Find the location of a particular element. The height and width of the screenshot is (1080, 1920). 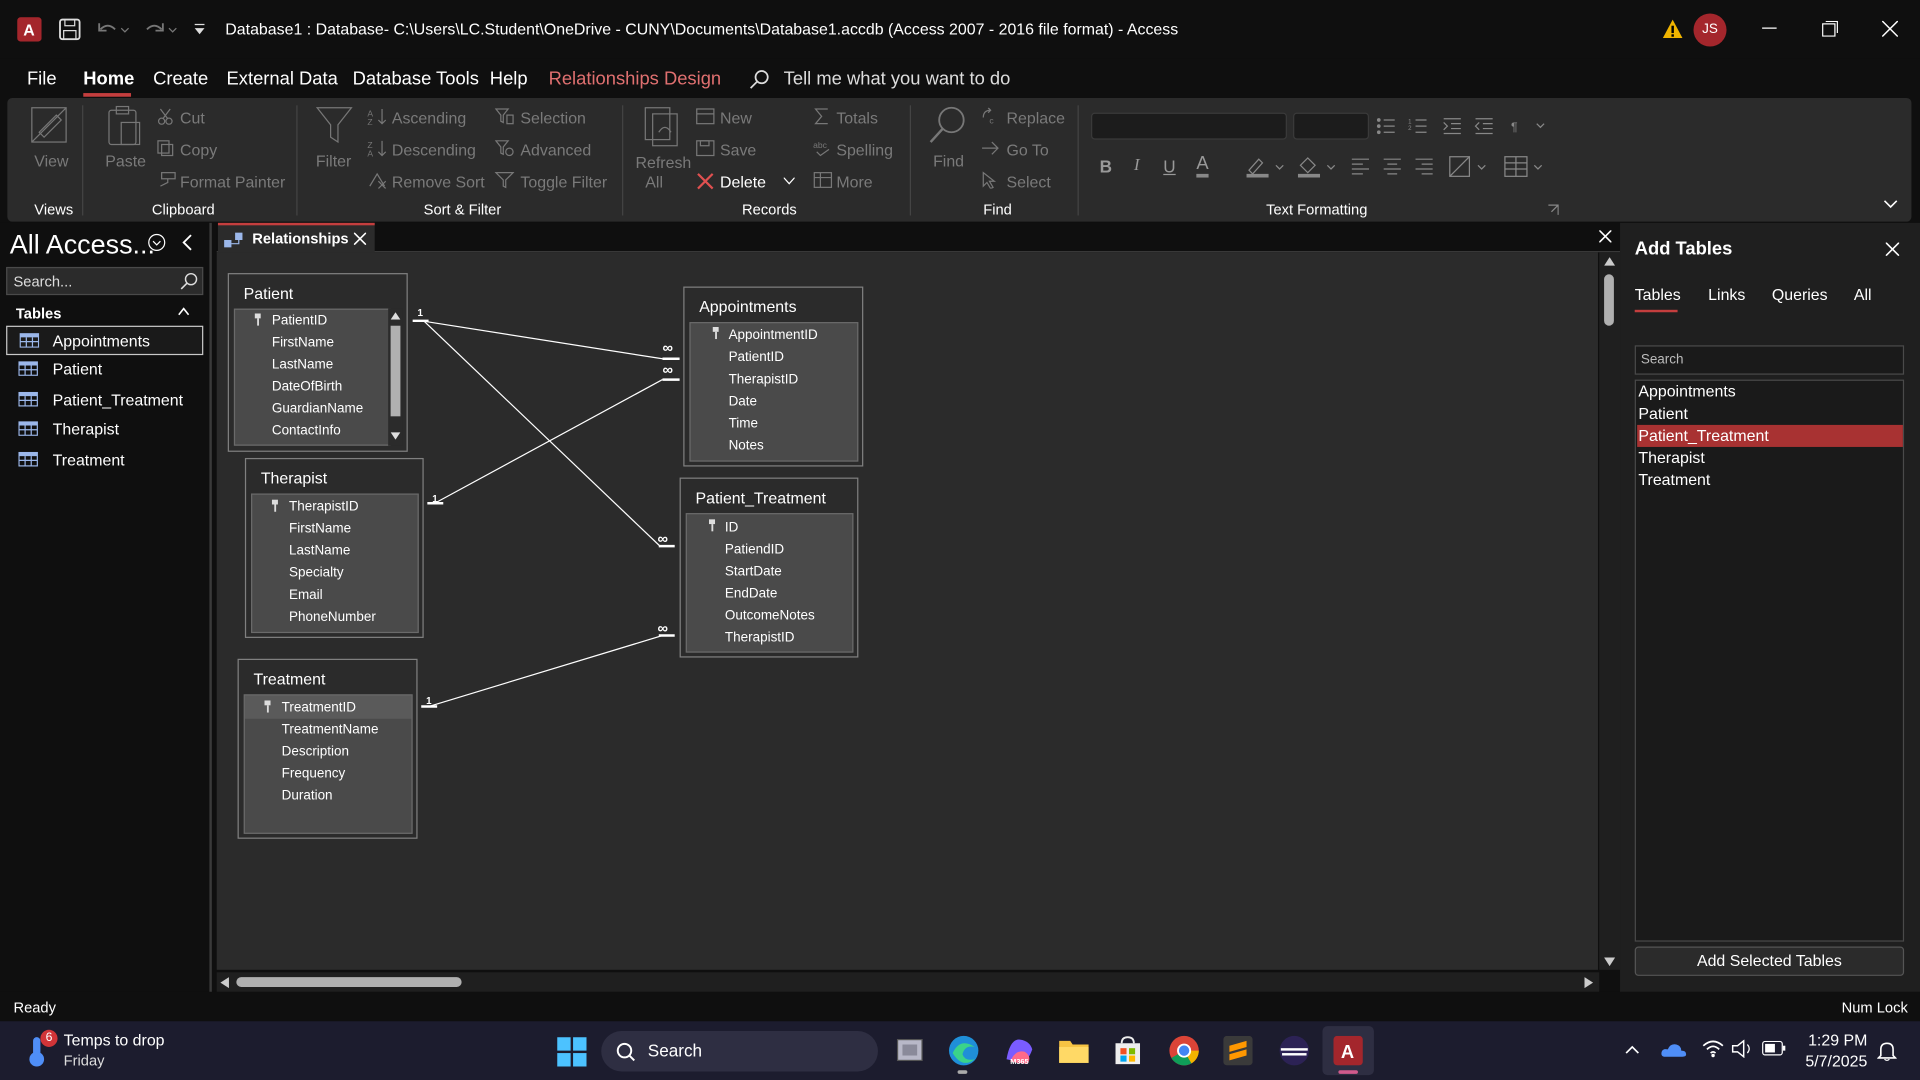

access-taskbar-button: A is located at coordinates (1348, 1051).